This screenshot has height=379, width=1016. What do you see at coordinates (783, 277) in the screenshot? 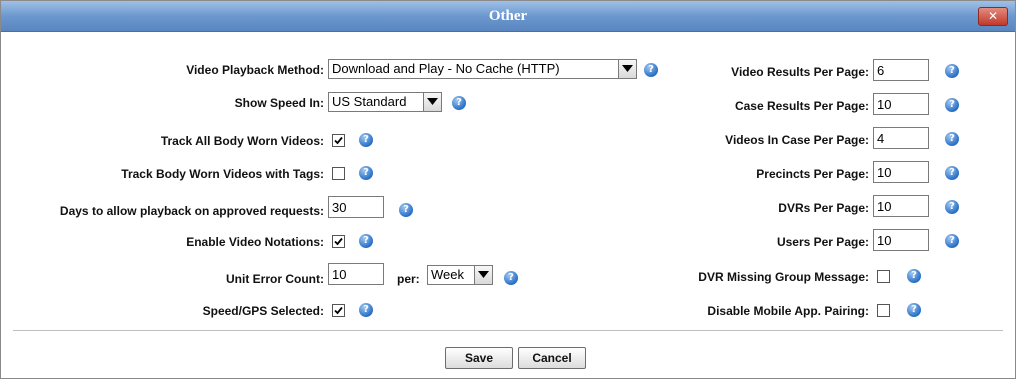
I see `dvr-missing-label: DVR Missing Group Message:` at bounding box center [783, 277].